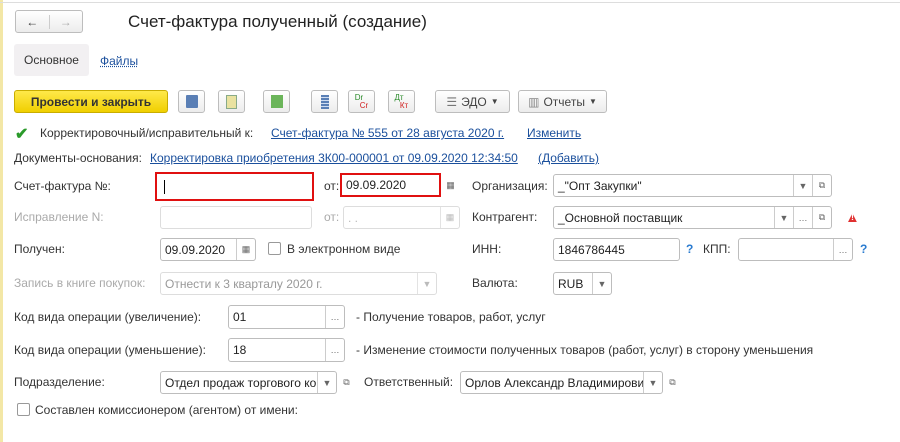  I want to click on tab-main-label: Основное, so click(51, 60).